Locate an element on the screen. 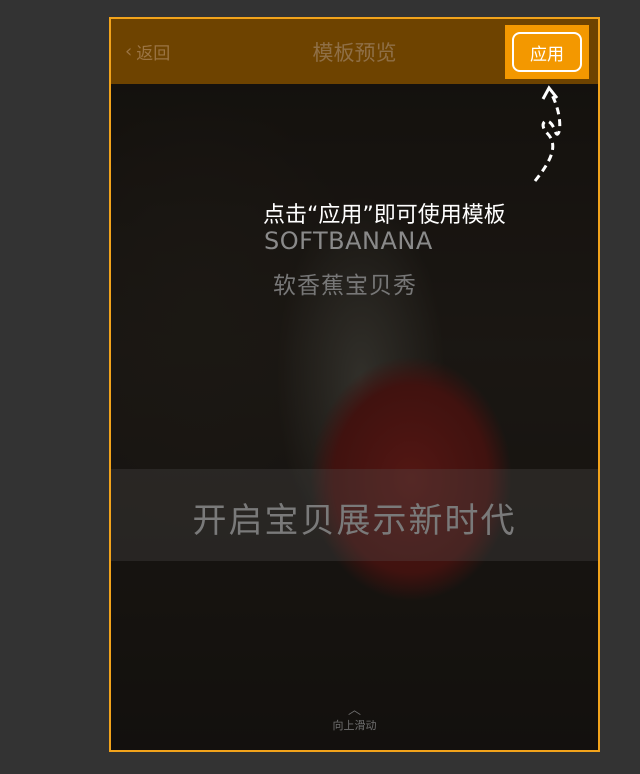  apply-button: 应用 is located at coordinates (547, 52).